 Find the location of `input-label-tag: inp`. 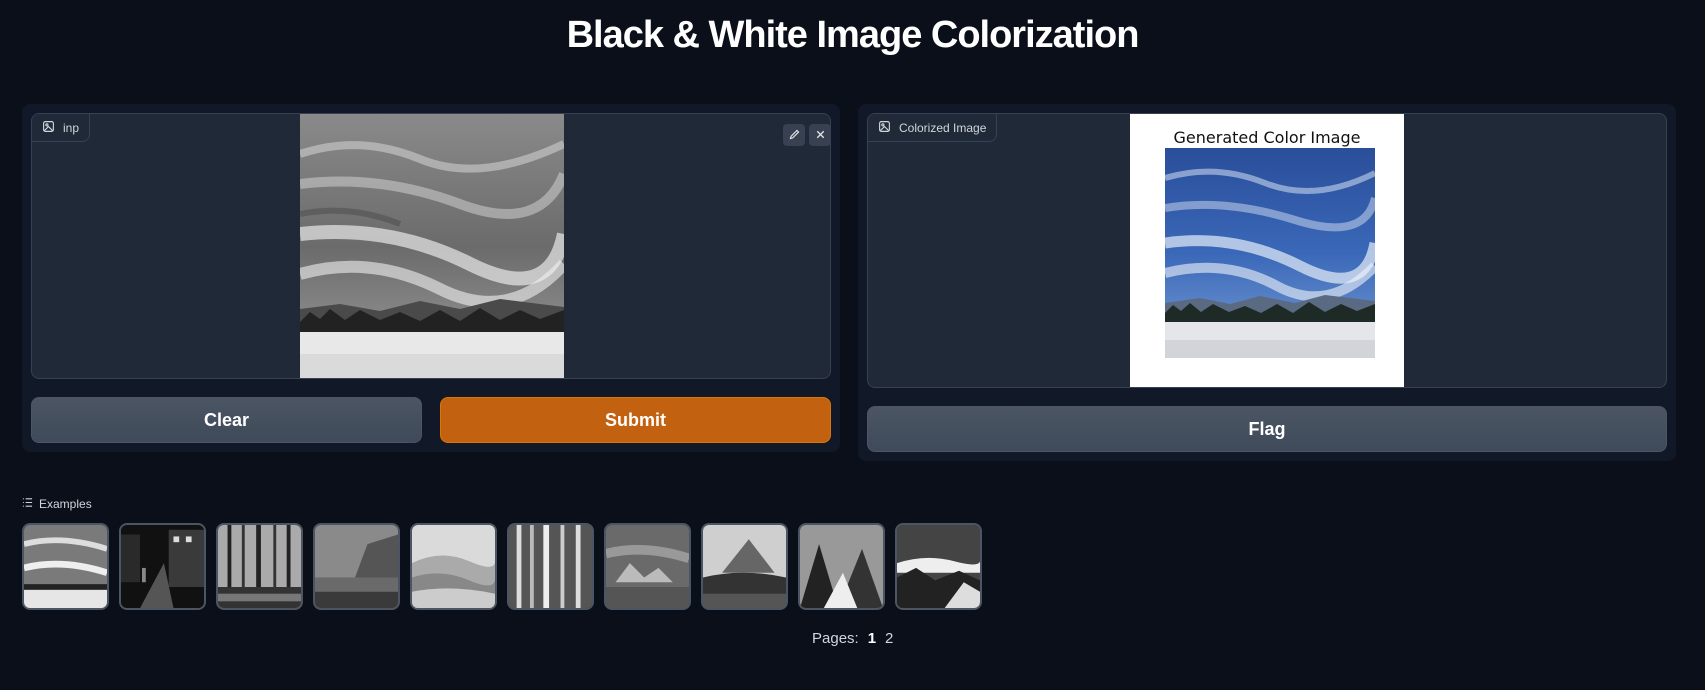

input-label-tag: inp is located at coordinates (61, 128).